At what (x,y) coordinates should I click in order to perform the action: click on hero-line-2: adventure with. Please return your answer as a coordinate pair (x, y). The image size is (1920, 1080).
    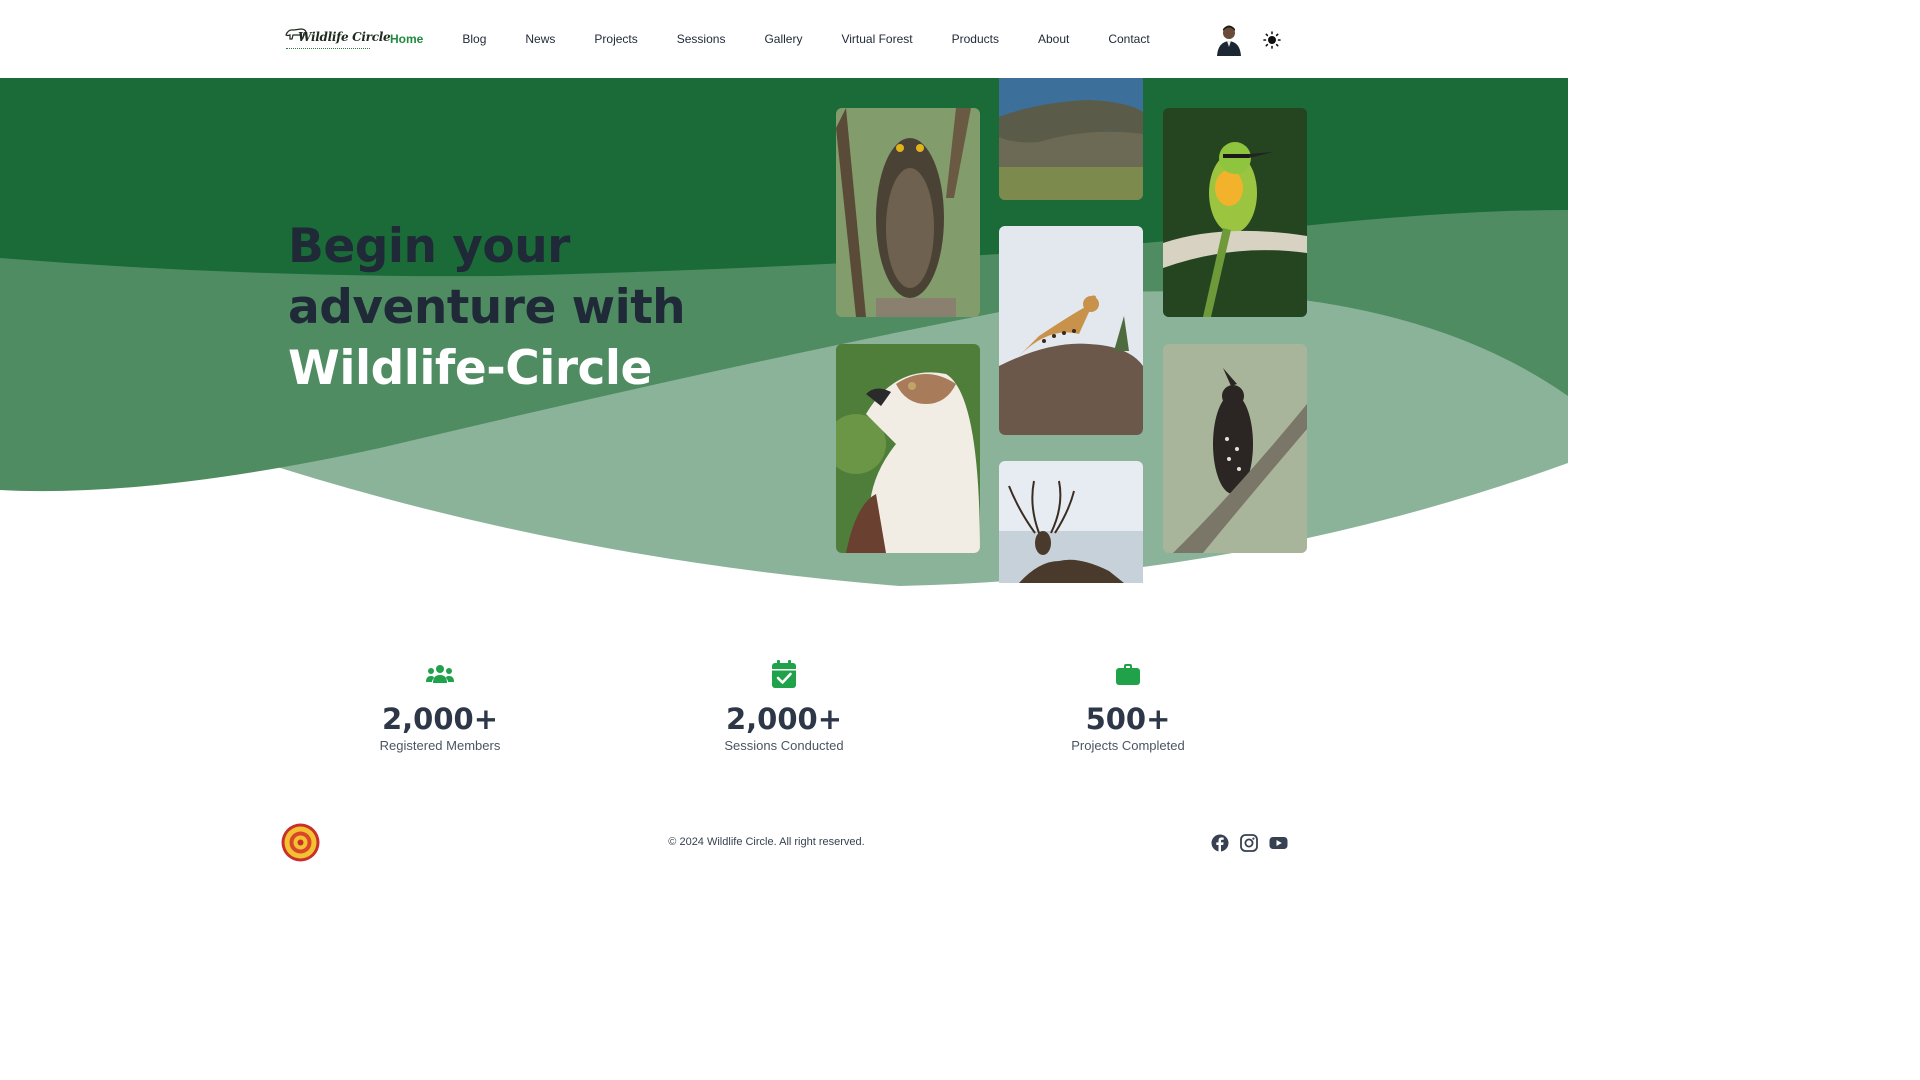
    Looking at the image, I should click on (487, 307).